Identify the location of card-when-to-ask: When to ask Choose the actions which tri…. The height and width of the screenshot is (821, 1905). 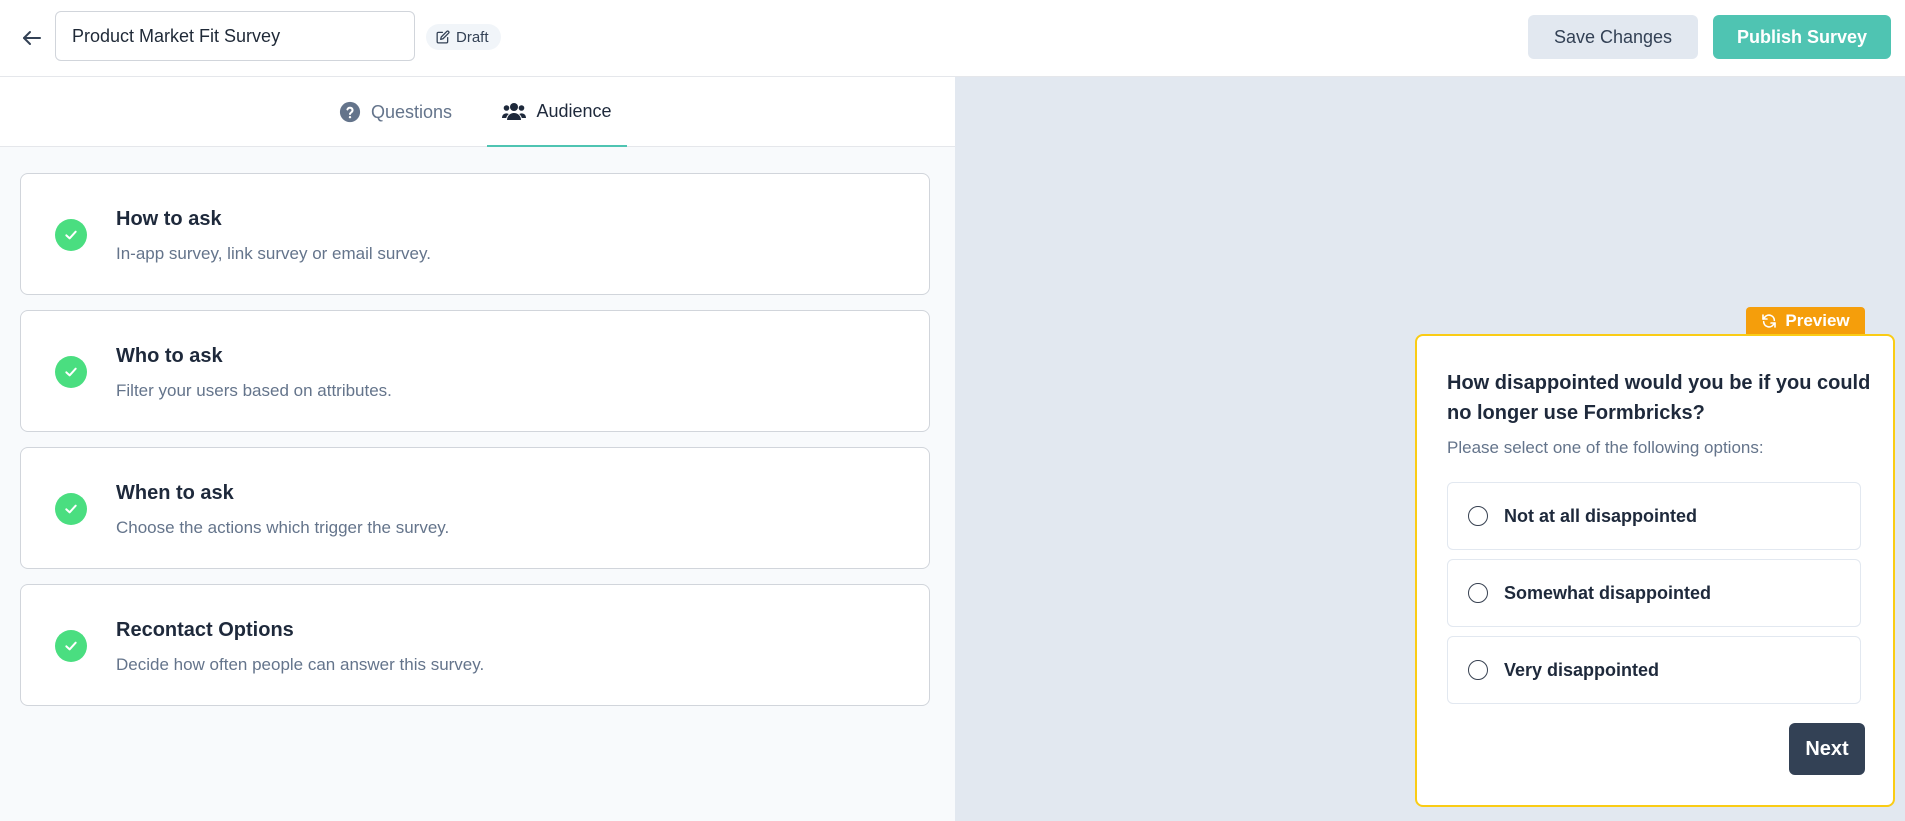
(475, 508).